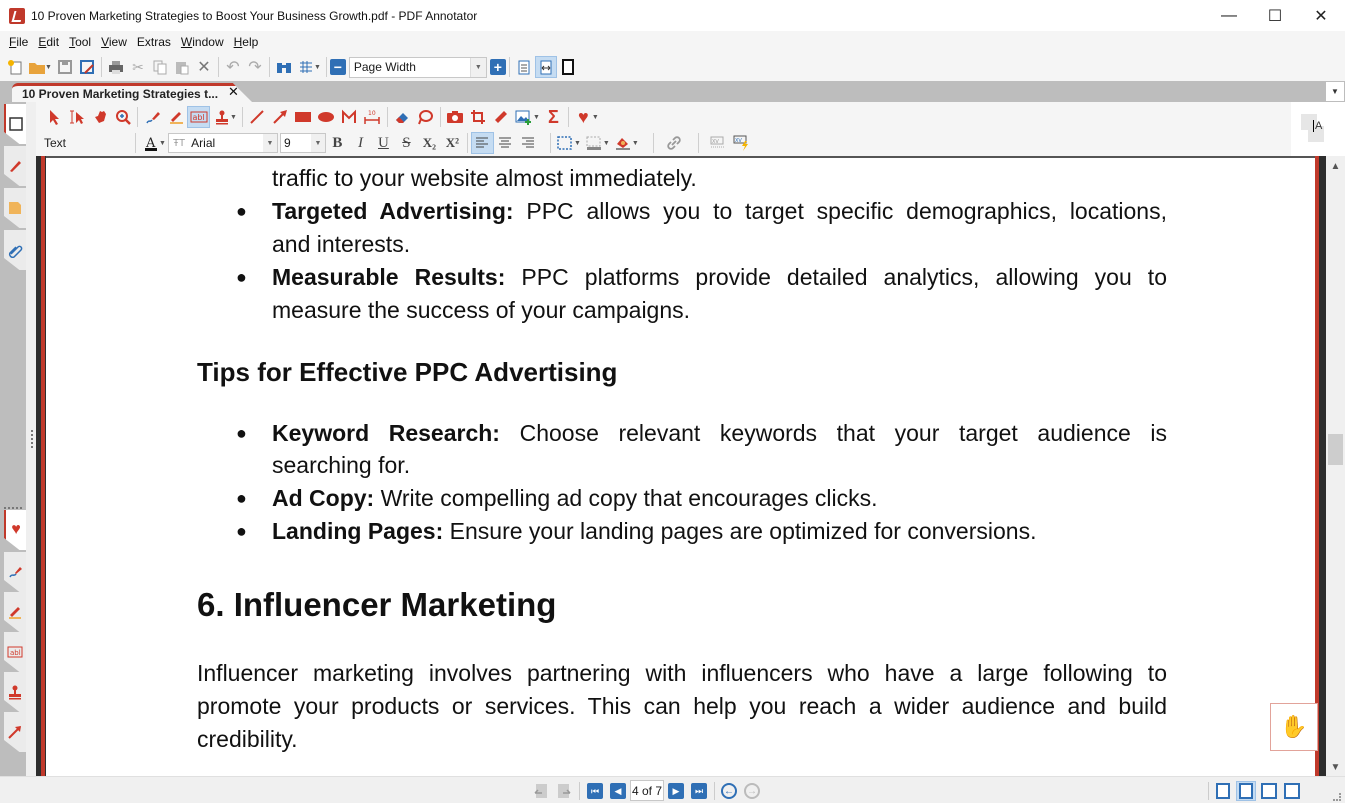 Image resolution: width=1345 pixels, height=803 pixels. I want to click on menu-tool: Tool, so click(80, 42).